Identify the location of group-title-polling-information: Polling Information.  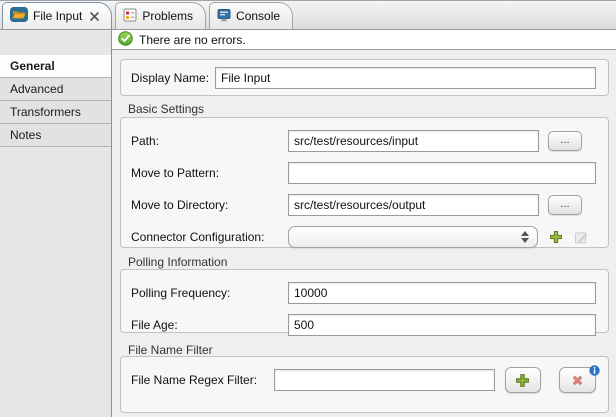
(178, 262).